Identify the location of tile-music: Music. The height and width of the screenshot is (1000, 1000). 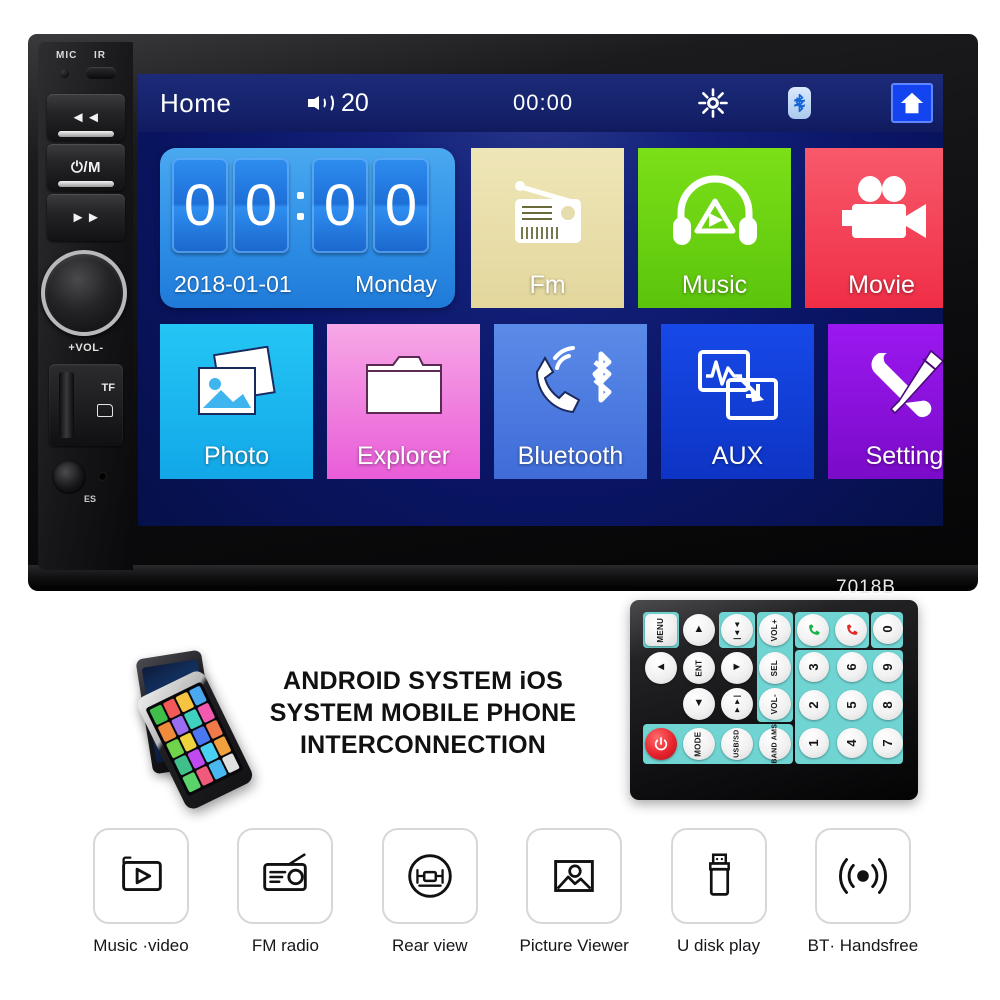
(714, 228).